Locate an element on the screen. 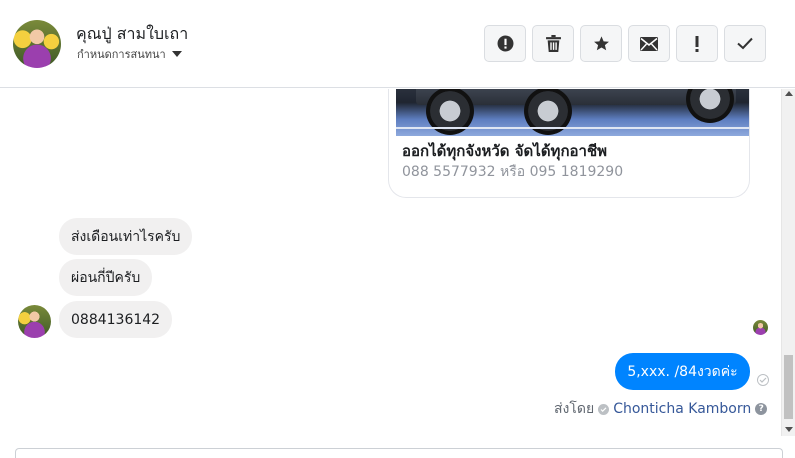 This screenshot has height=458, width=795. important-button is located at coordinates (697, 43).